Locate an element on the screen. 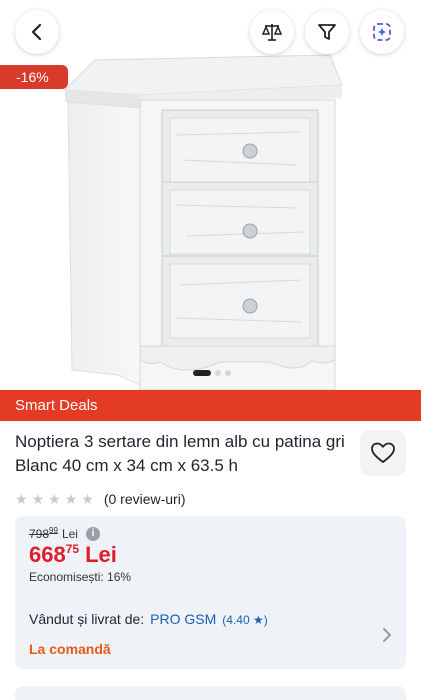  ai-assistant-button is located at coordinates (382, 32).